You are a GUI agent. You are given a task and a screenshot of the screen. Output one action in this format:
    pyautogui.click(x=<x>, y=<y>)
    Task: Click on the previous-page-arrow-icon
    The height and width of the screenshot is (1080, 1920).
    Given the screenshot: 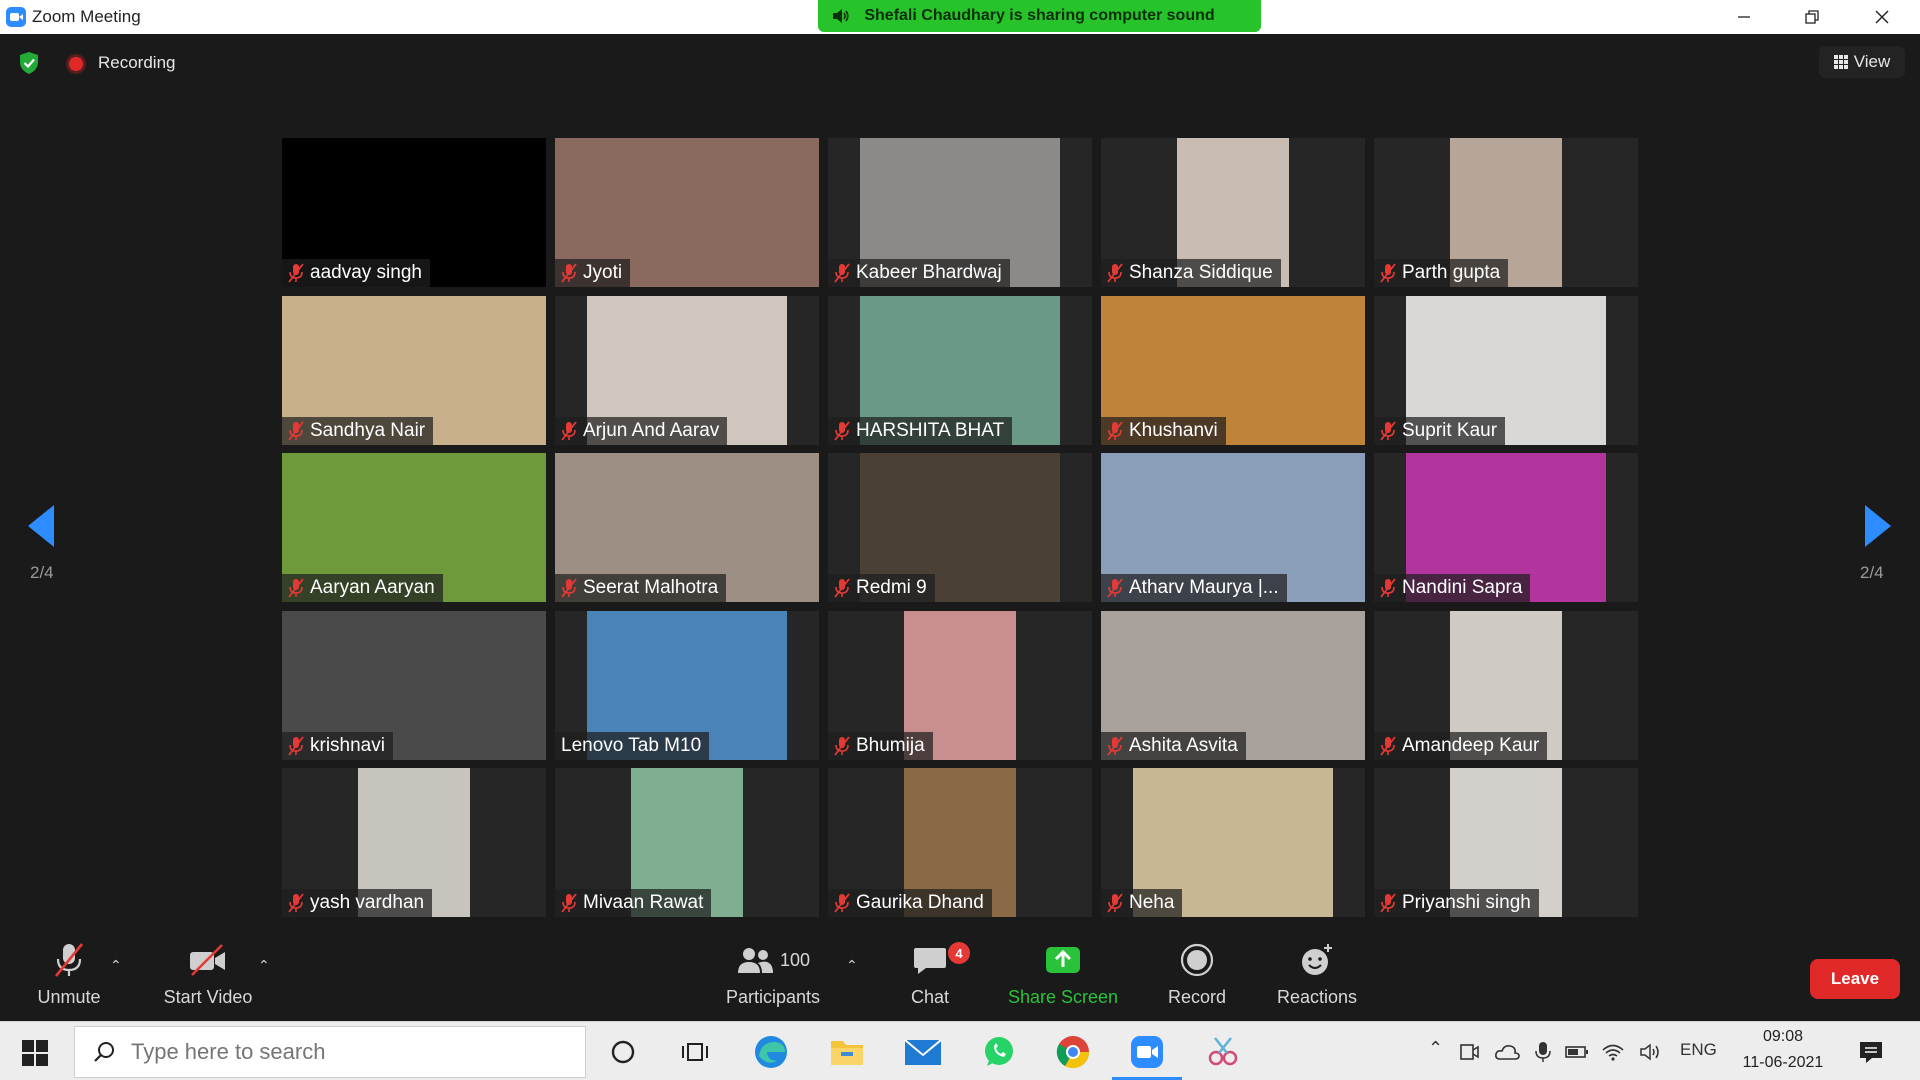 What is the action you would take?
    pyautogui.click(x=41, y=526)
    